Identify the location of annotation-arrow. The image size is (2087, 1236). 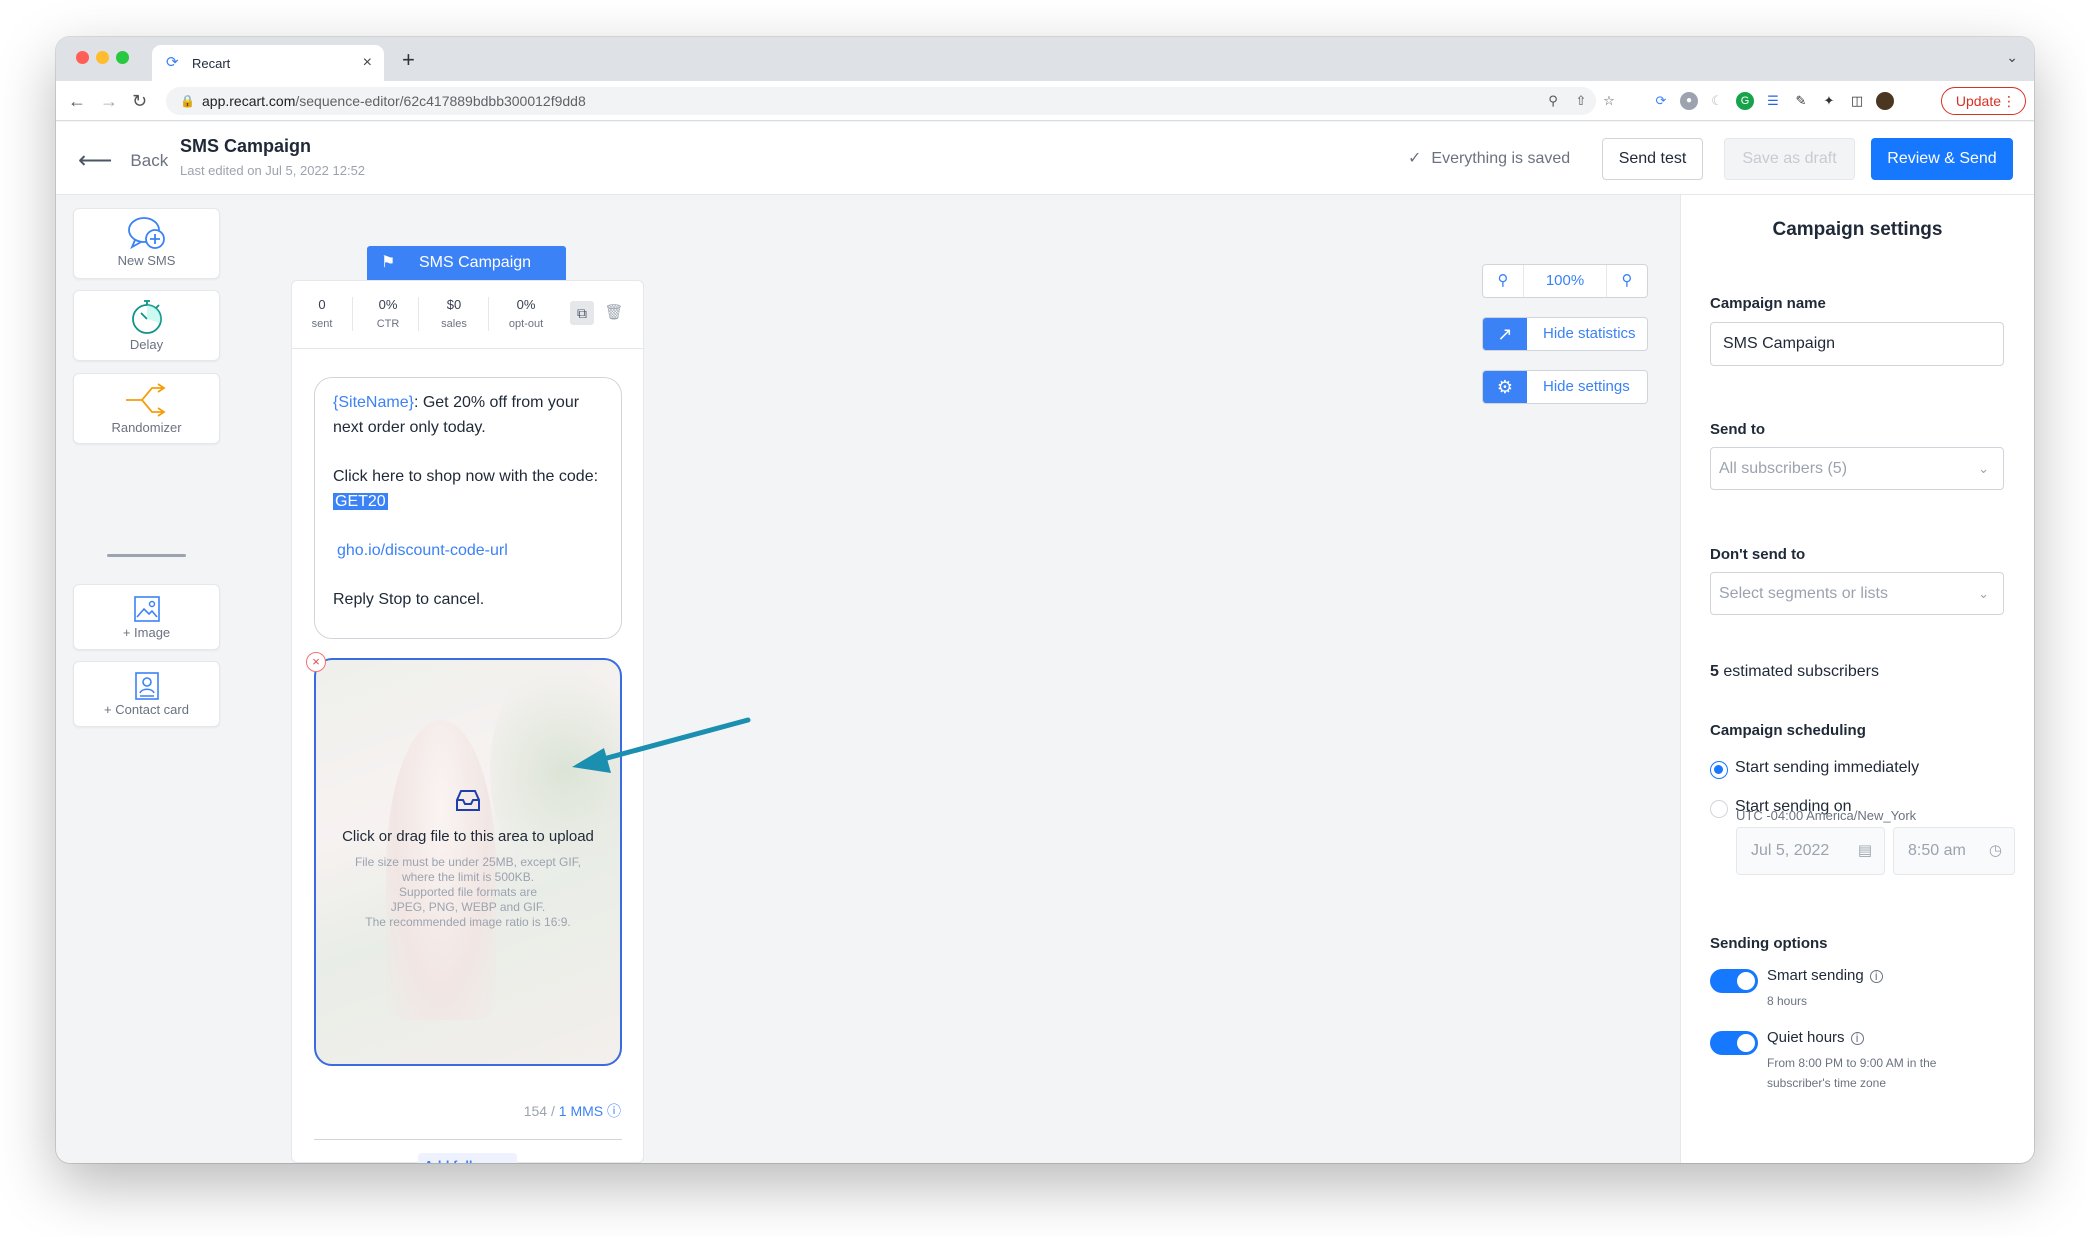
(661, 745).